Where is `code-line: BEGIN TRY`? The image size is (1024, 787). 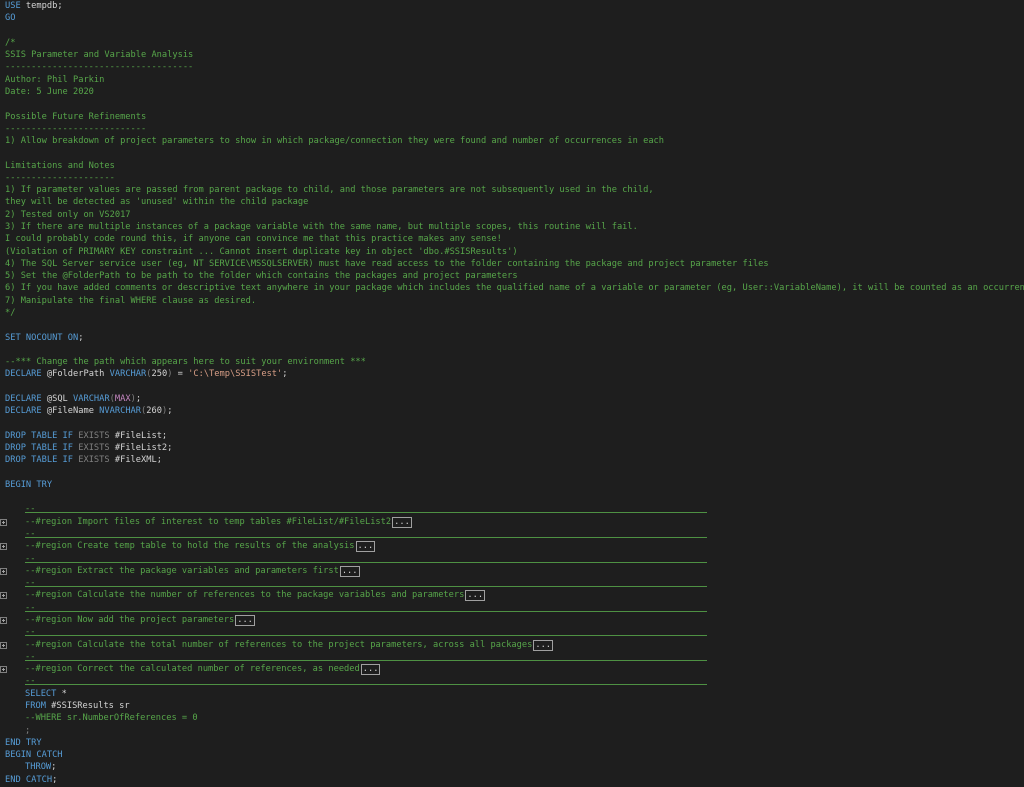
code-line: BEGIN TRY is located at coordinates (28, 485).